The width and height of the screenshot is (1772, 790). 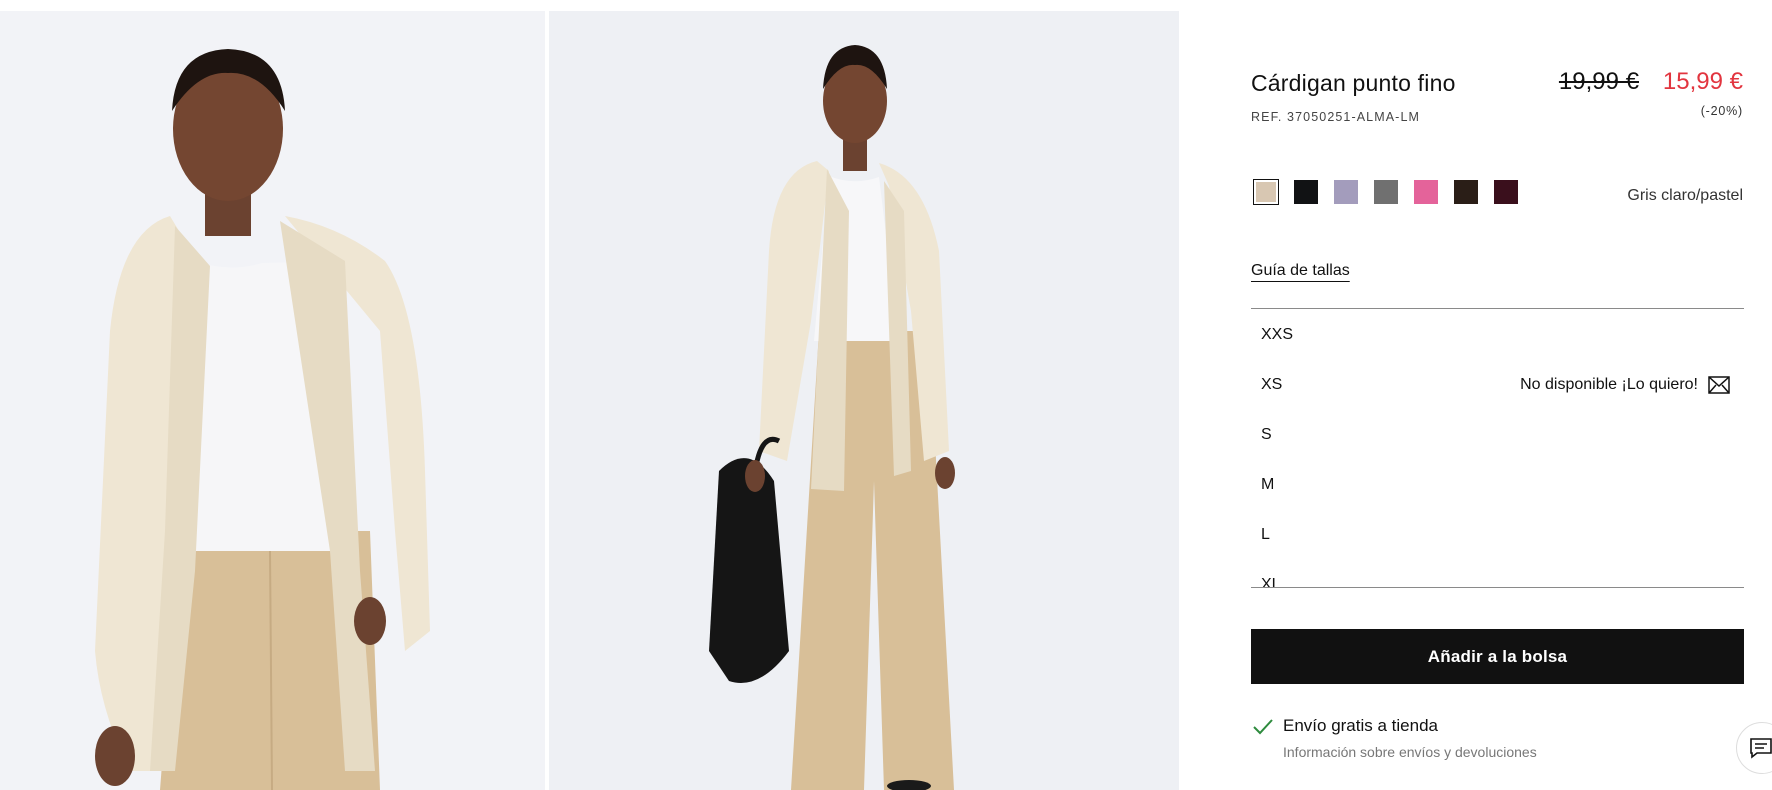 What do you see at coordinates (1266, 434) in the screenshot?
I see `size-label: S` at bounding box center [1266, 434].